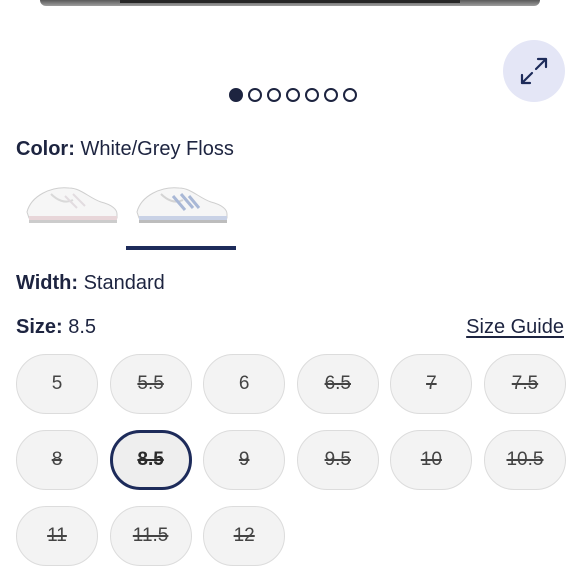 This screenshot has height=580, width=580. What do you see at coordinates (290, 1) in the screenshot?
I see `product-image-sole` at bounding box center [290, 1].